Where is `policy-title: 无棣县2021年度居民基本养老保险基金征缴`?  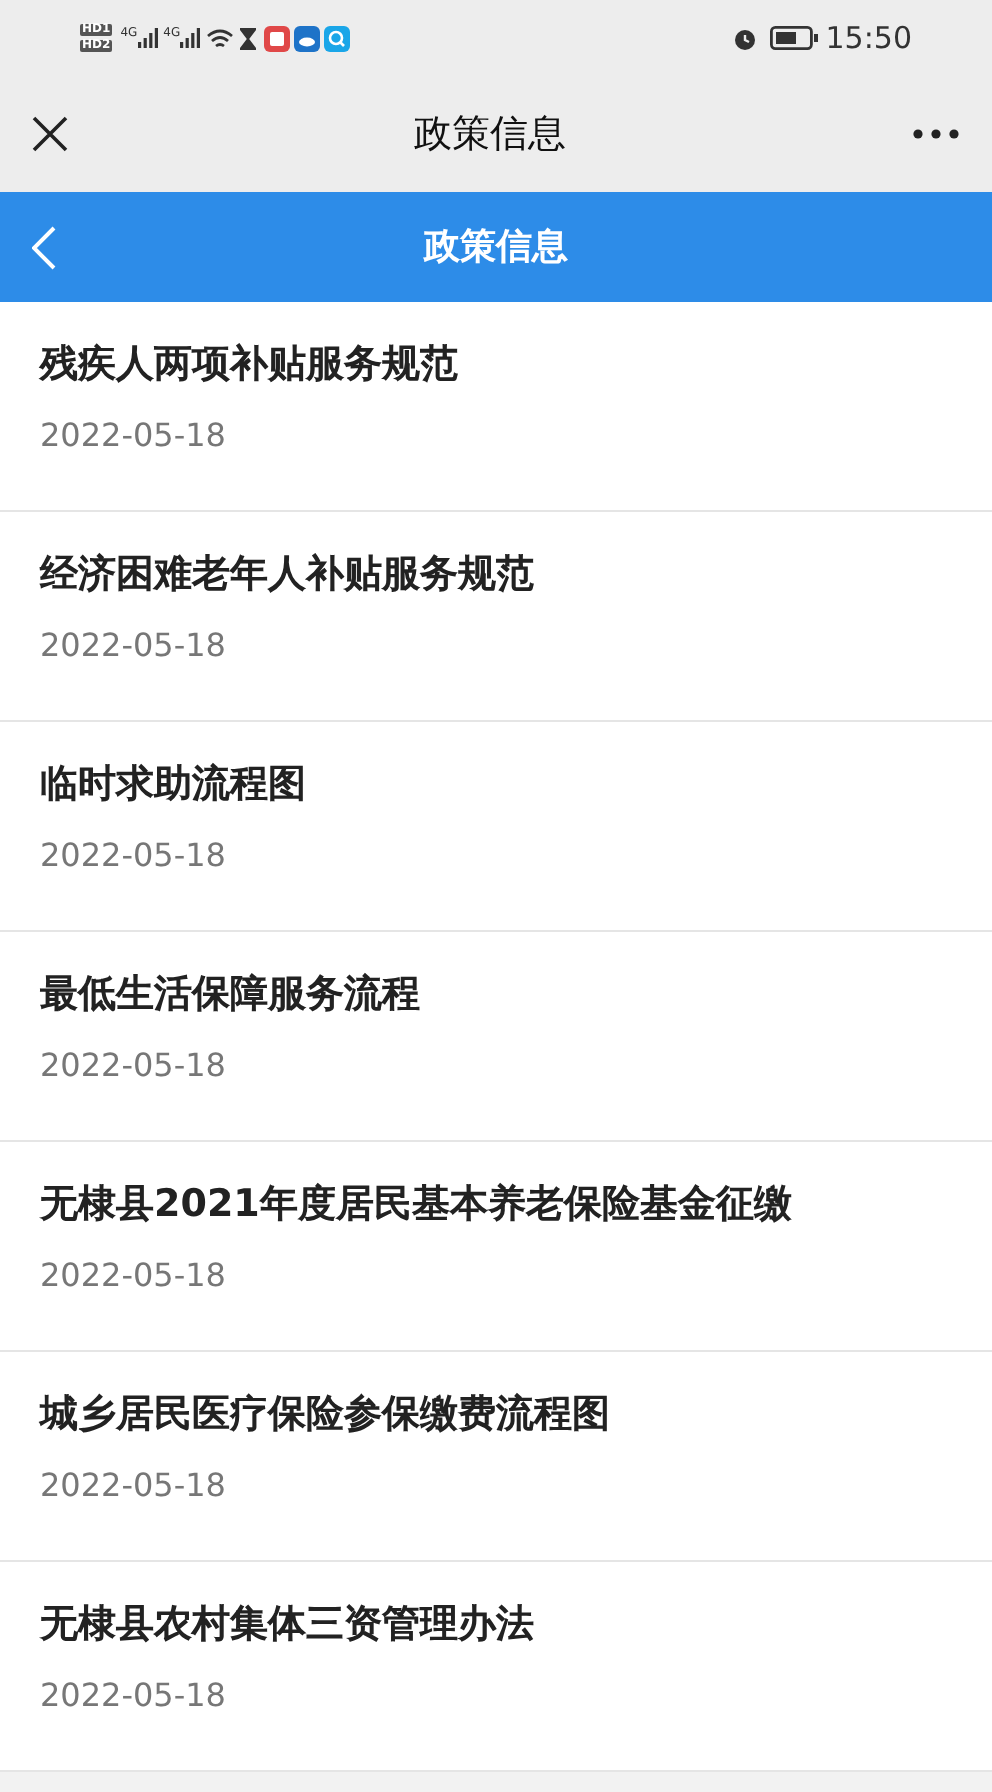
policy-title: 无棣县2021年度居民基本养老保险基金征缴 is located at coordinates (417, 1205).